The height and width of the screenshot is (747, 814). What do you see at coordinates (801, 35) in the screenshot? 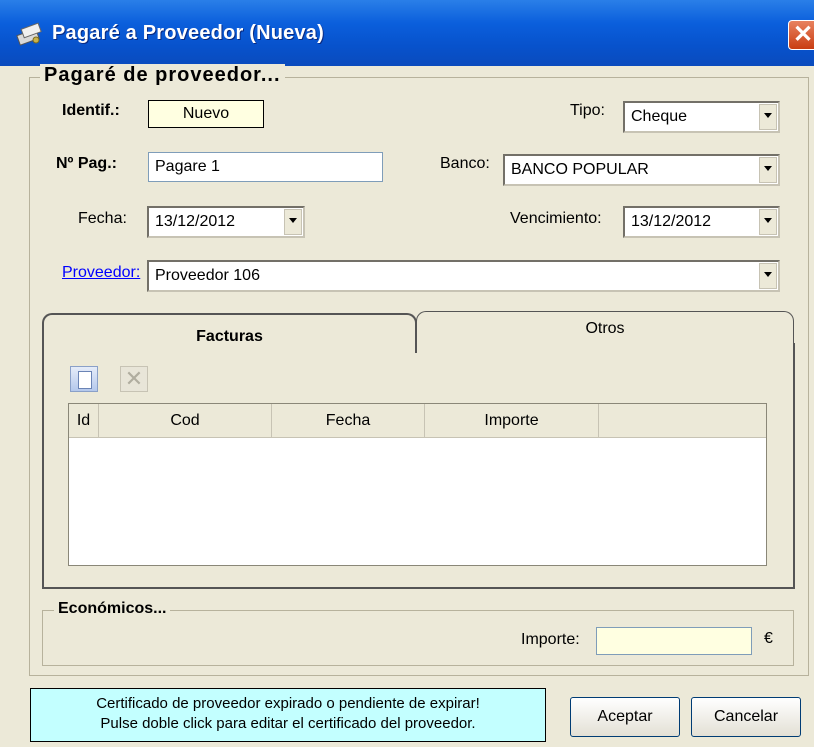
I see `close-button: ✕` at bounding box center [801, 35].